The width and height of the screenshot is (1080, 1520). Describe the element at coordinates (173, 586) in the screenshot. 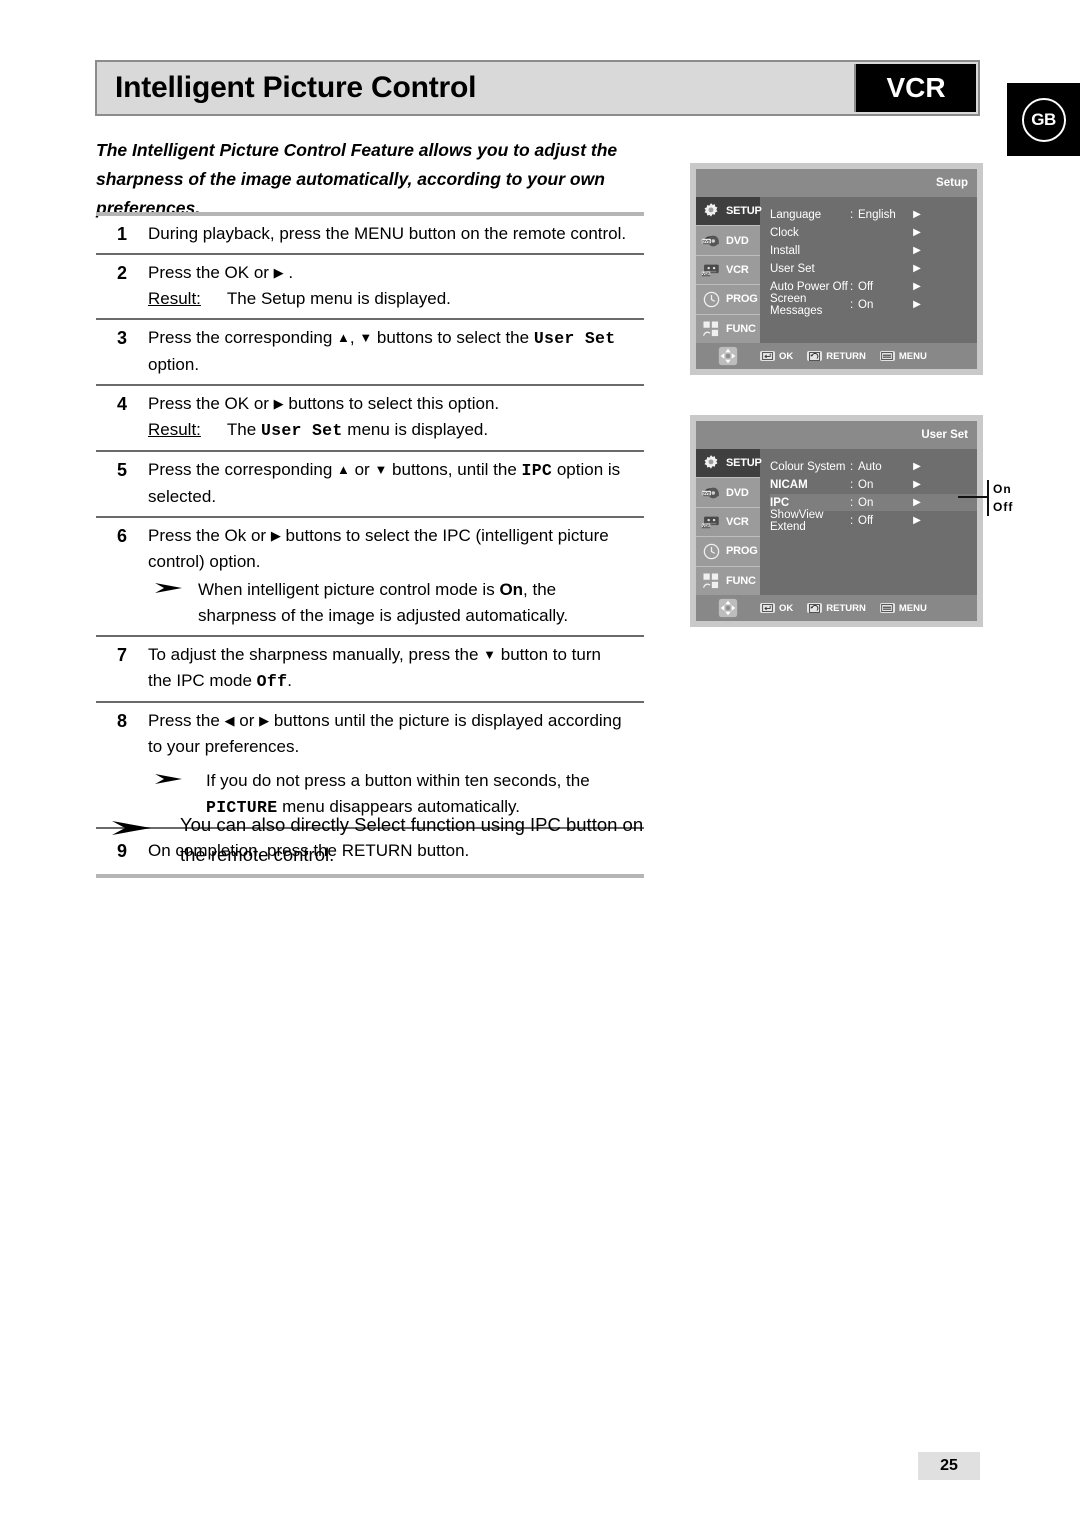

I see `note-arrow-icon` at that location.